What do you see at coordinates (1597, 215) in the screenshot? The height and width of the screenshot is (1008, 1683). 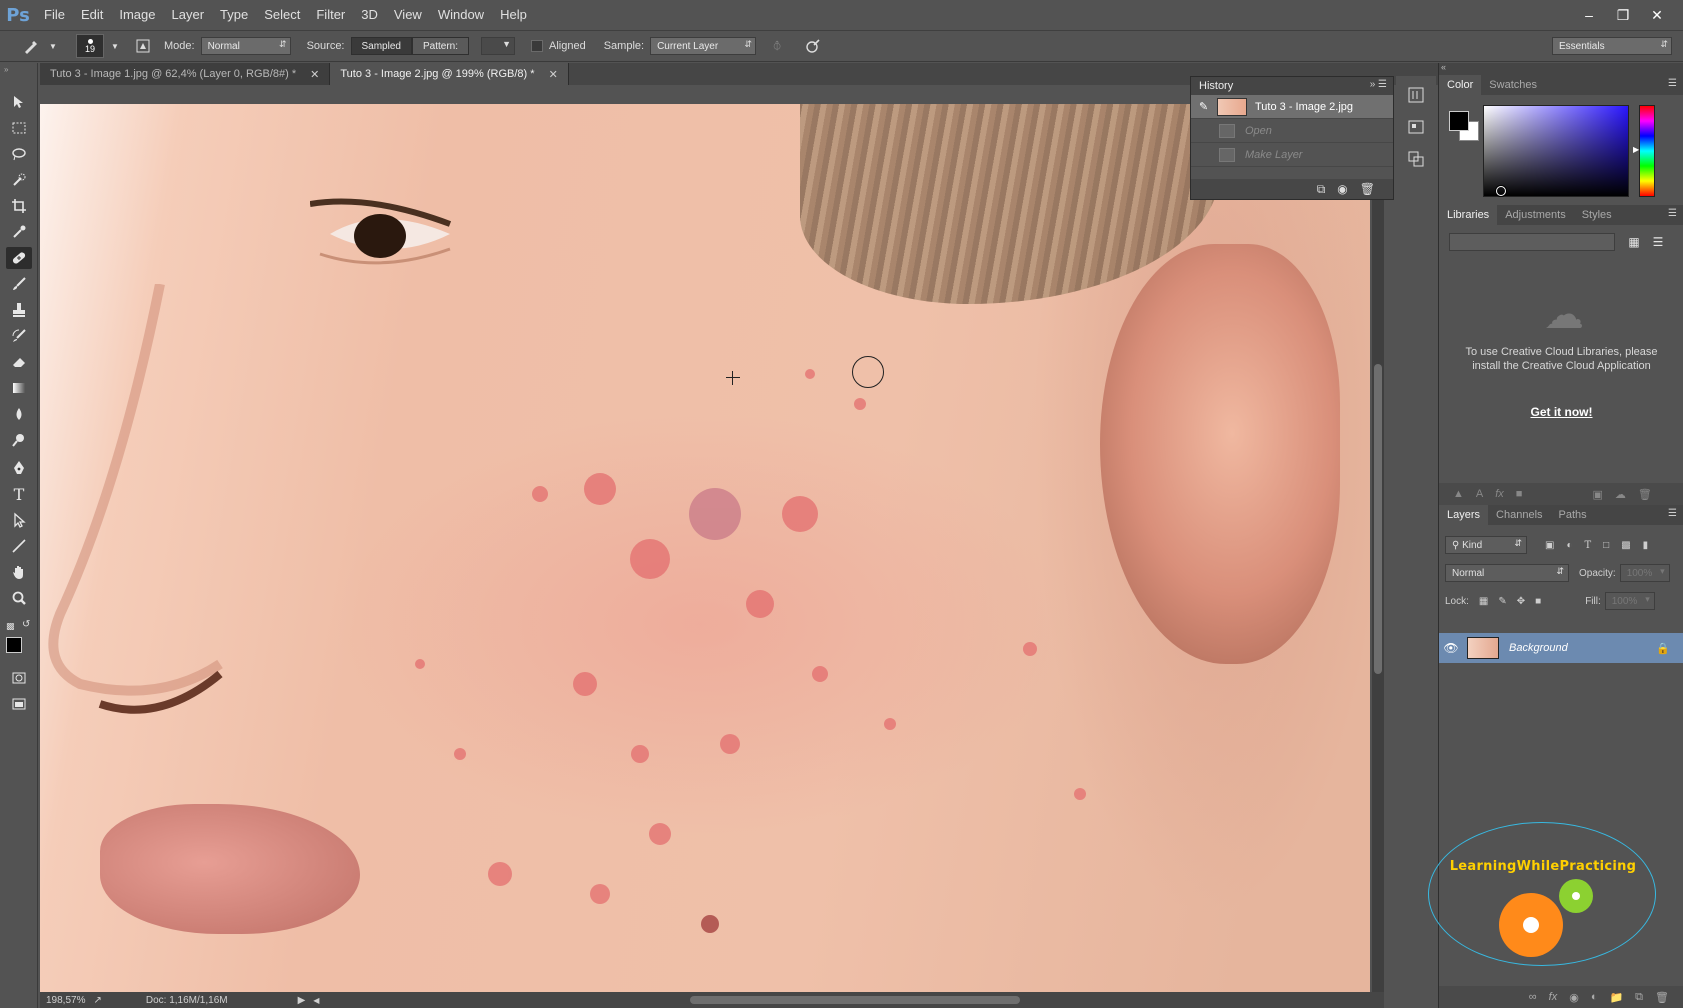 I see `tab-styles: Styles` at bounding box center [1597, 215].